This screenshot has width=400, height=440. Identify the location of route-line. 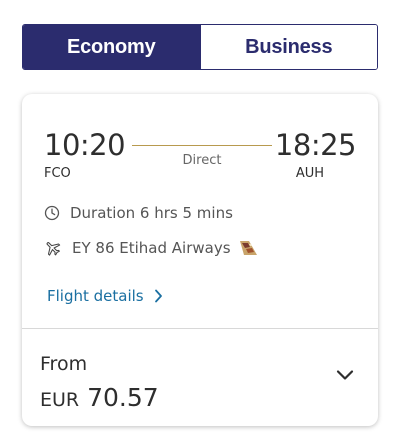
(202, 145).